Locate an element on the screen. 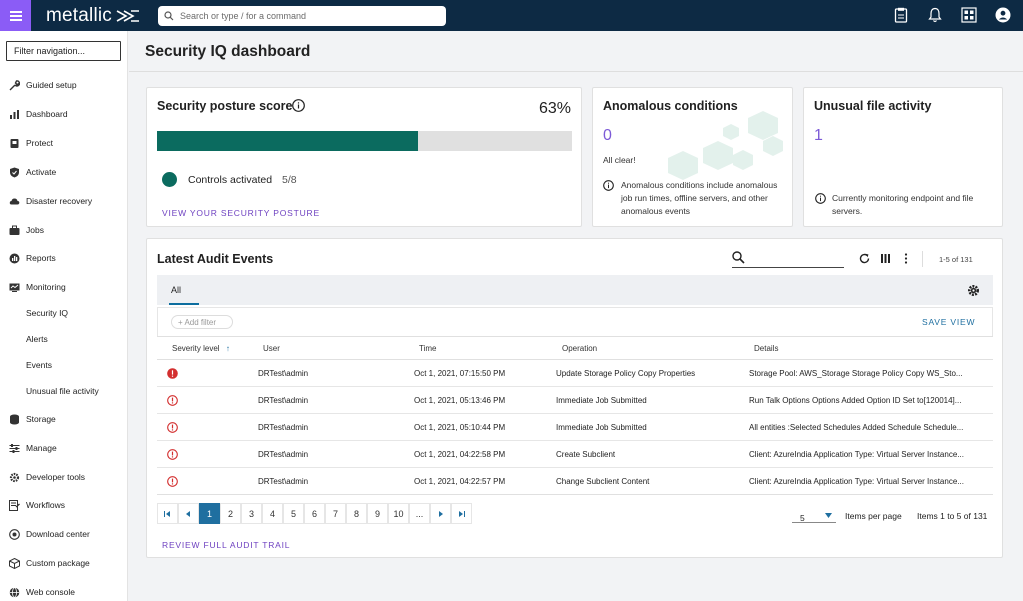  settings-gear-icon is located at coordinates (973, 290).